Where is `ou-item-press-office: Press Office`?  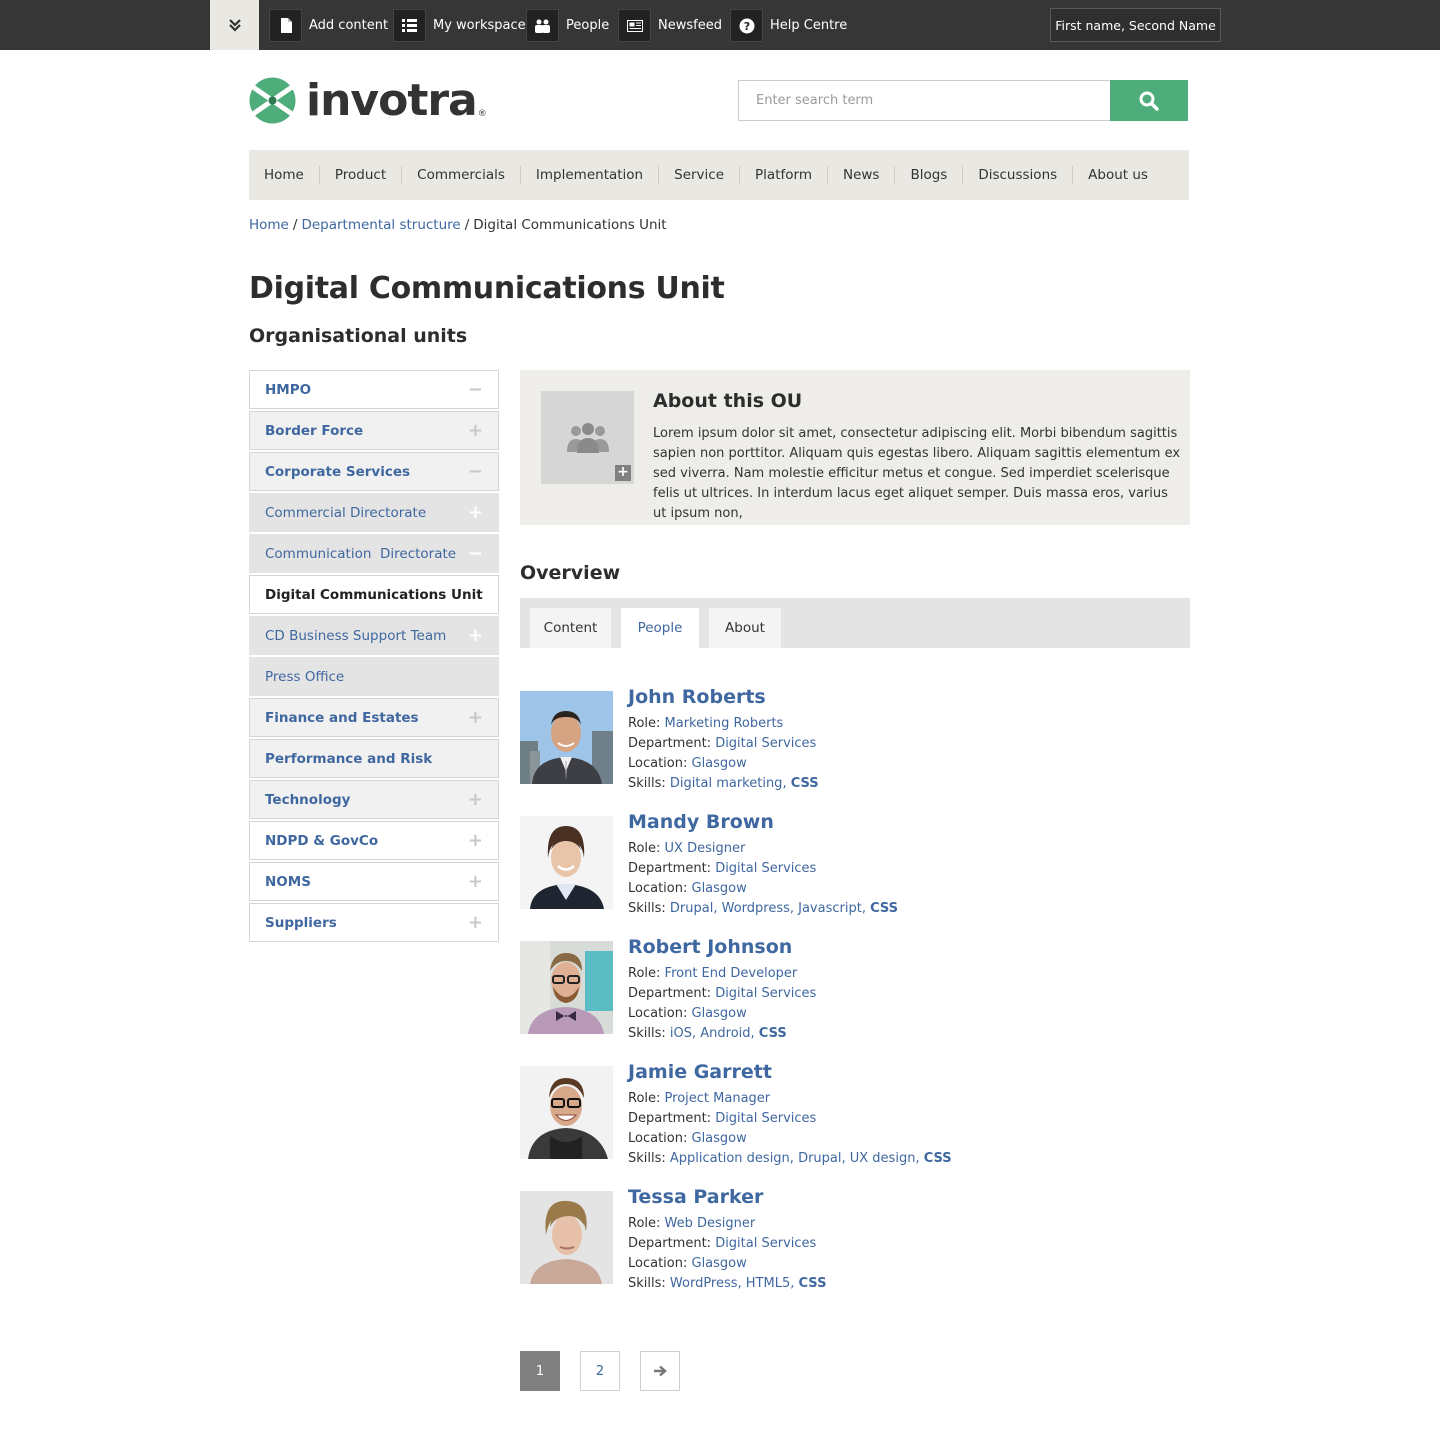
ou-item-press-office: Press Office is located at coordinates (374, 676).